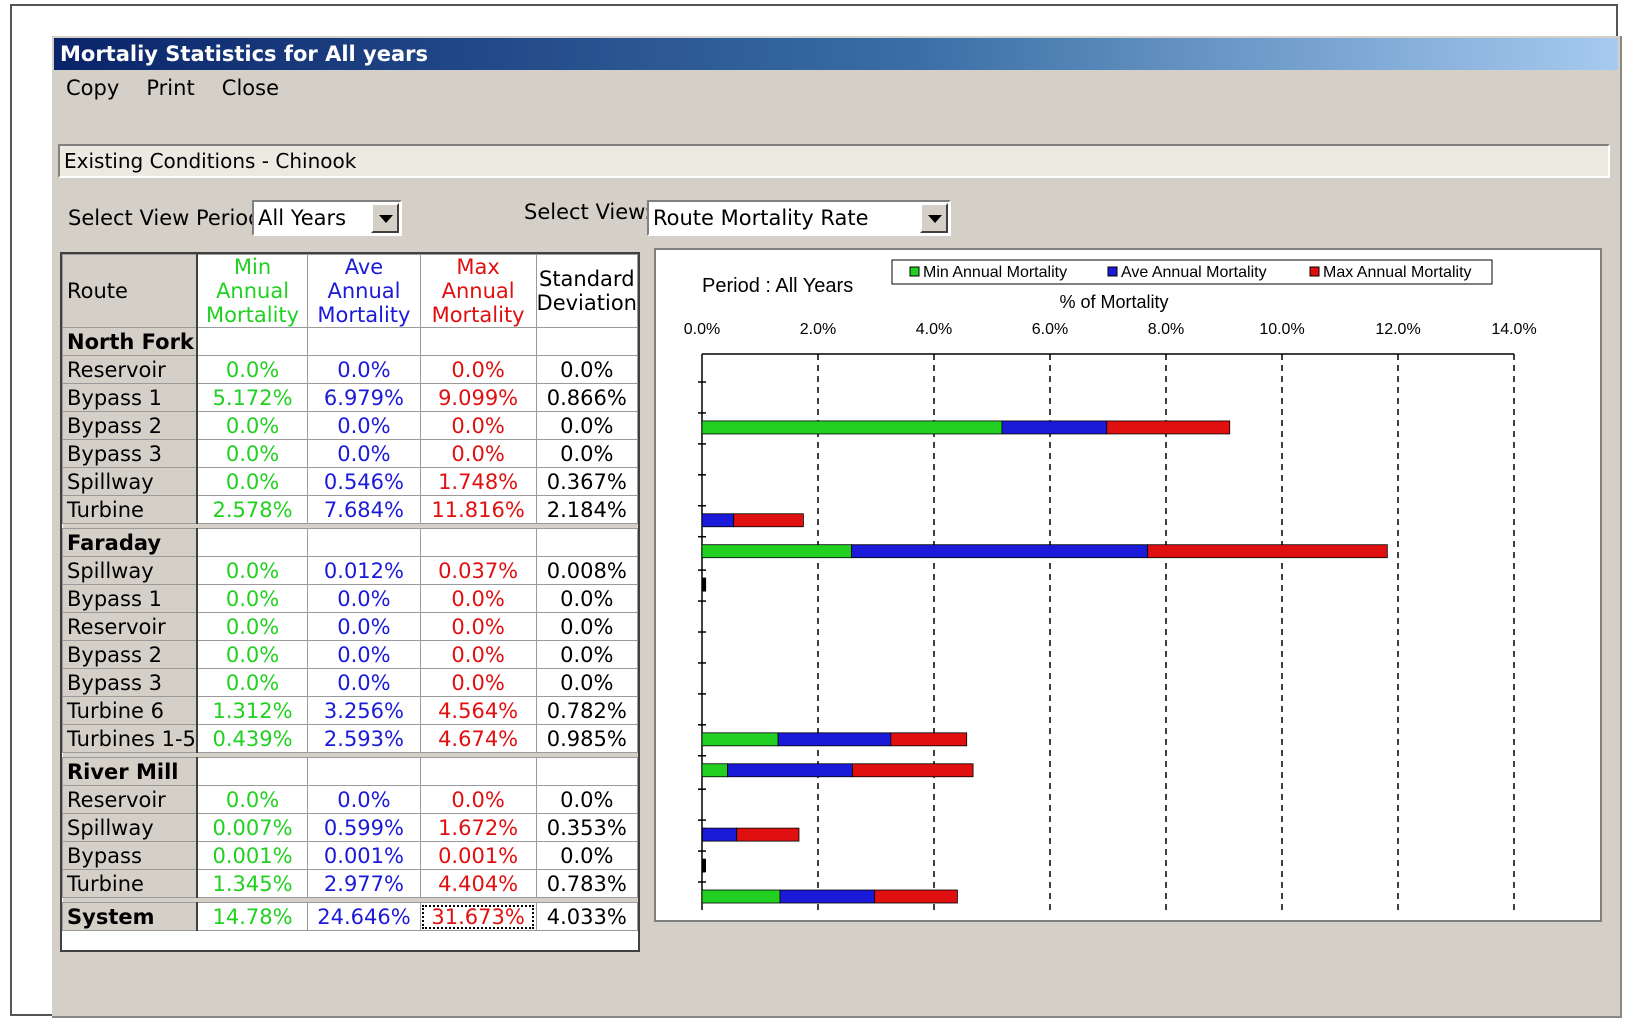  Describe the element at coordinates (170, 88) in the screenshot. I see `menu-print: Print` at that location.